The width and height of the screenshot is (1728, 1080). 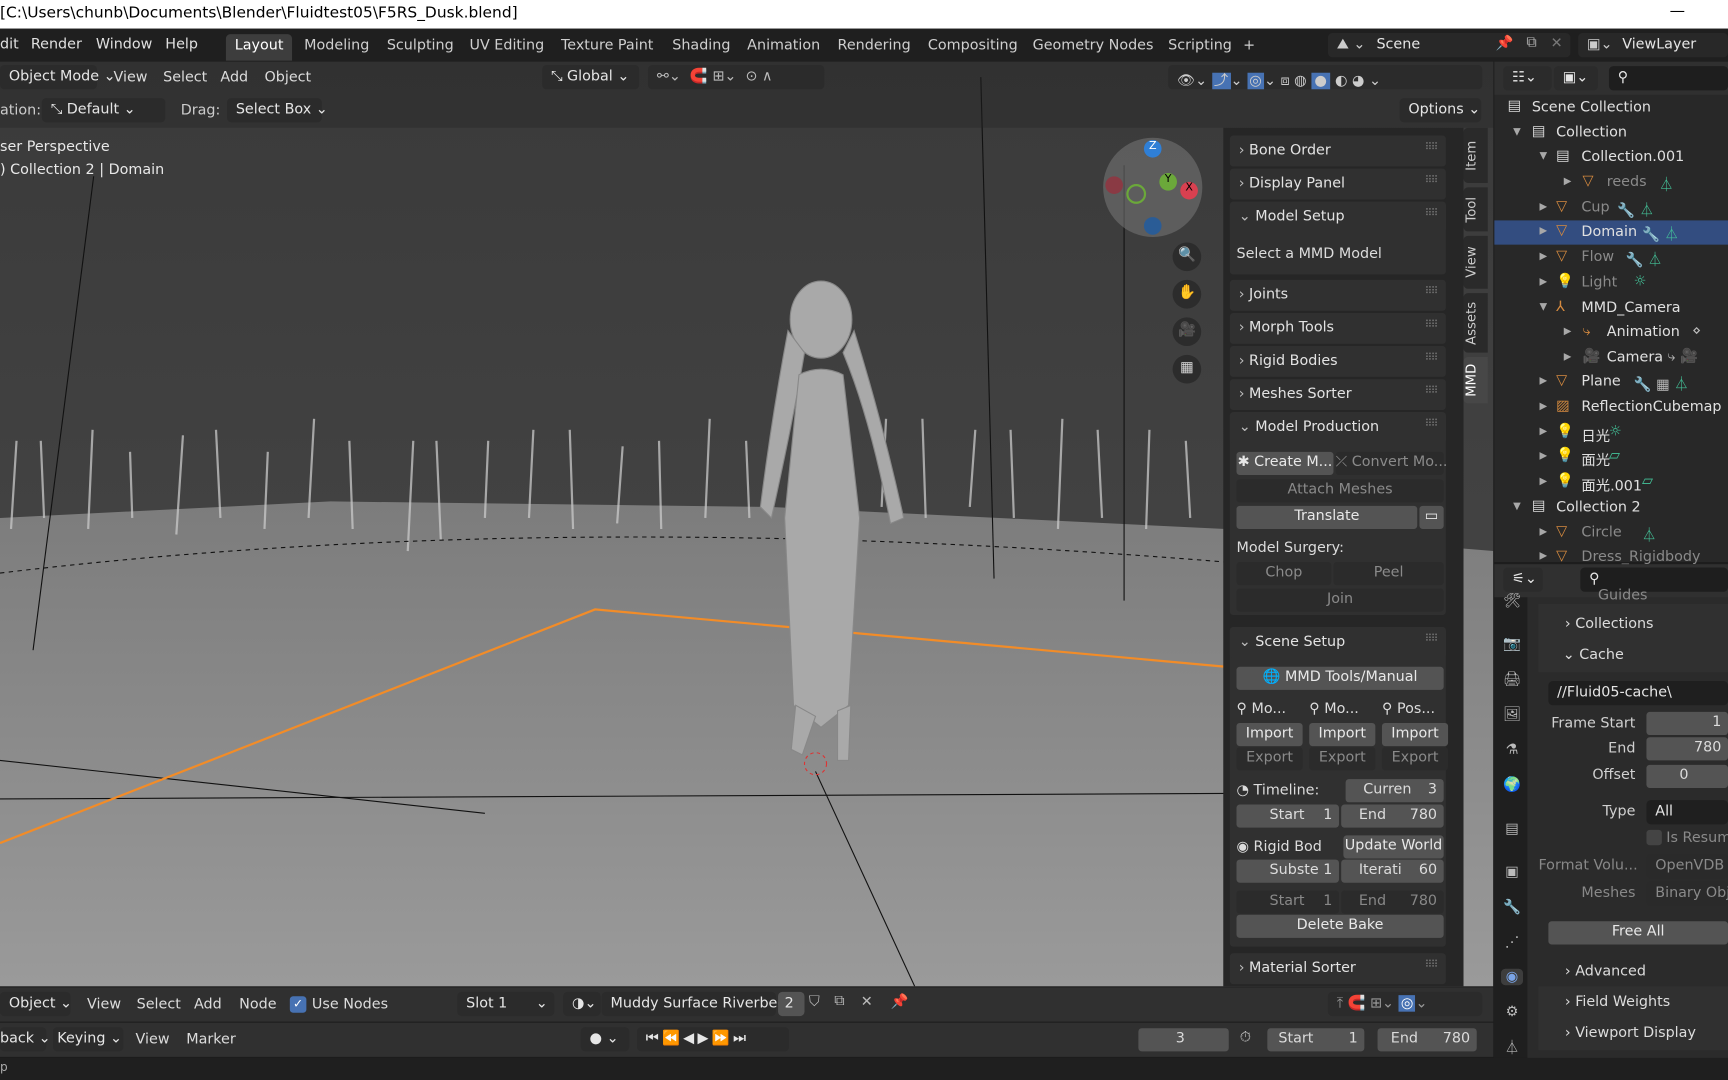 I want to click on export-button-2: Export, so click(x=1415, y=759).